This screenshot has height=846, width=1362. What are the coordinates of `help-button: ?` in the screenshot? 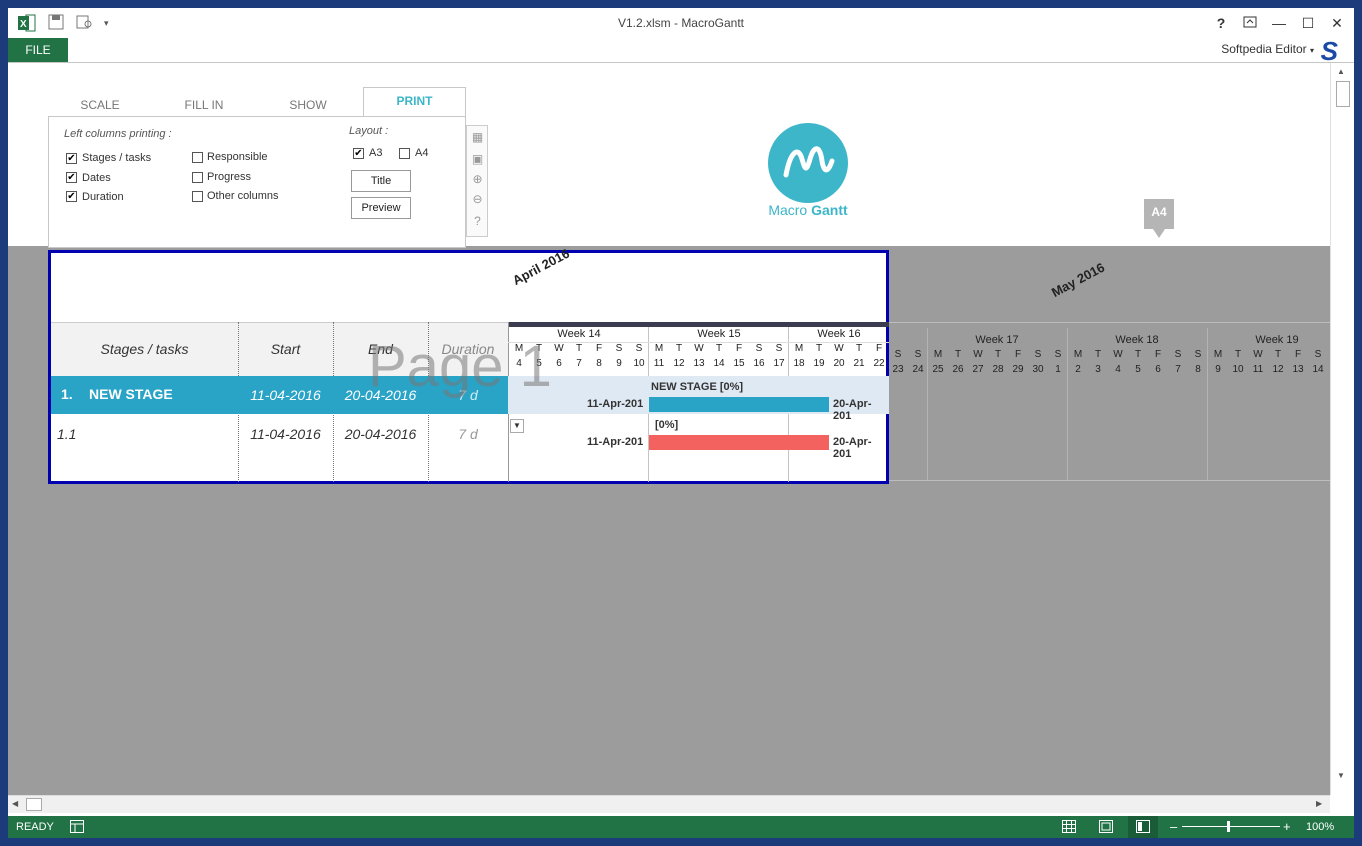 It's located at (1221, 23).